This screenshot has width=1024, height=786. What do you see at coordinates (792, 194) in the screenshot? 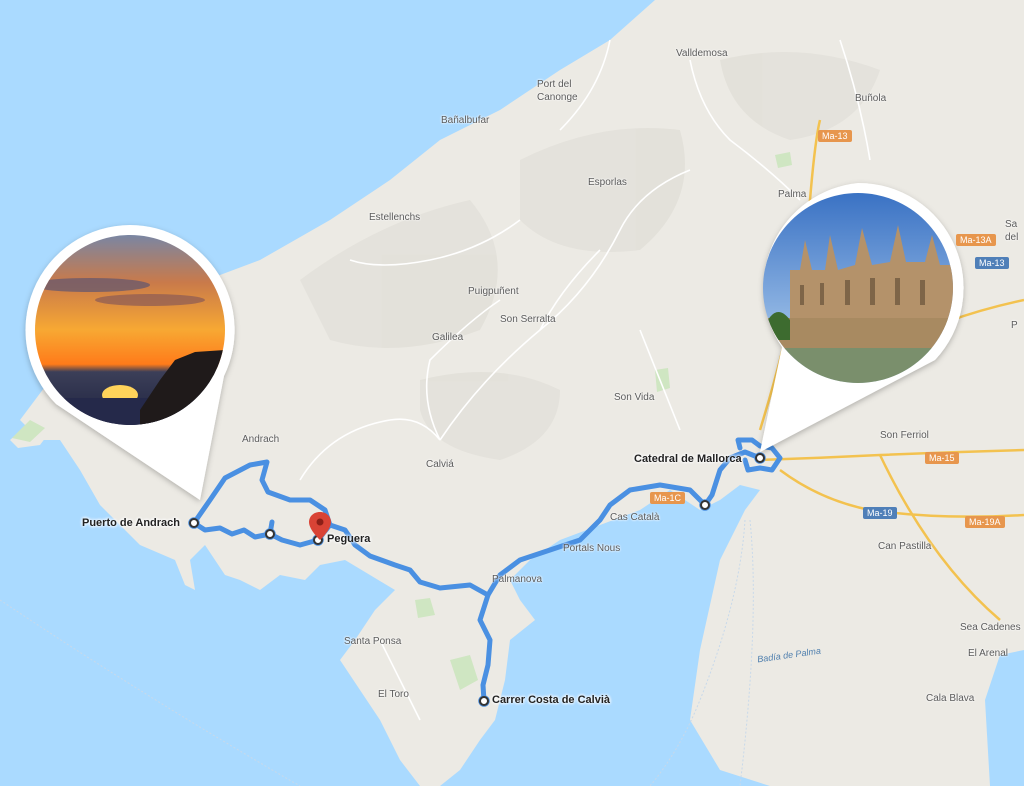
I see `place-palma: Palma` at bounding box center [792, 194].